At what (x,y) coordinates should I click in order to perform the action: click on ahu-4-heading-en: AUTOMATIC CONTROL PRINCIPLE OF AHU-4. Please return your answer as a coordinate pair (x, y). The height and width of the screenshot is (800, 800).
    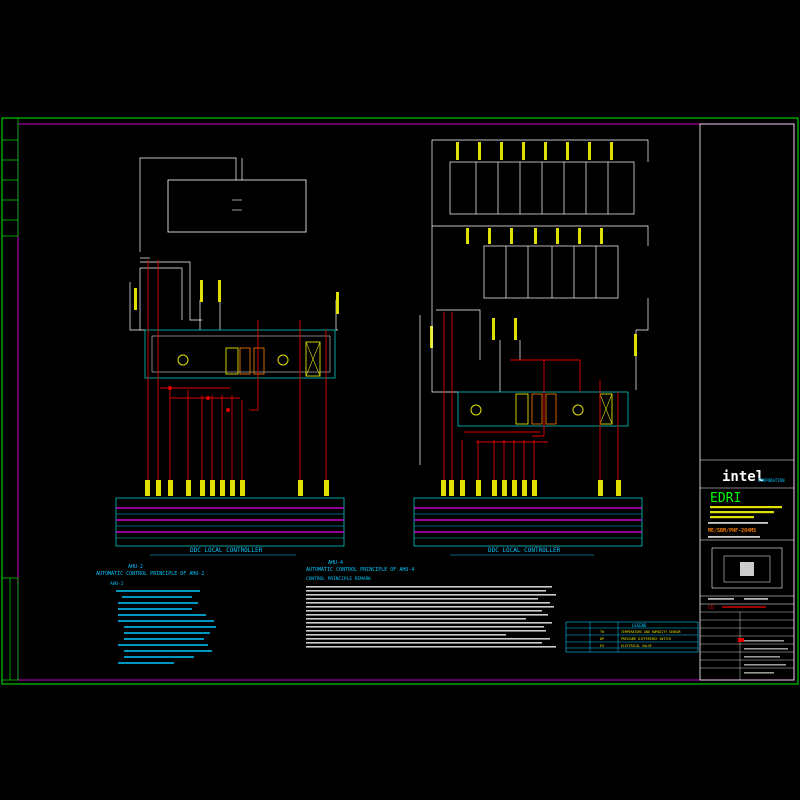
    Looking at the image, I should click on (360, 570).